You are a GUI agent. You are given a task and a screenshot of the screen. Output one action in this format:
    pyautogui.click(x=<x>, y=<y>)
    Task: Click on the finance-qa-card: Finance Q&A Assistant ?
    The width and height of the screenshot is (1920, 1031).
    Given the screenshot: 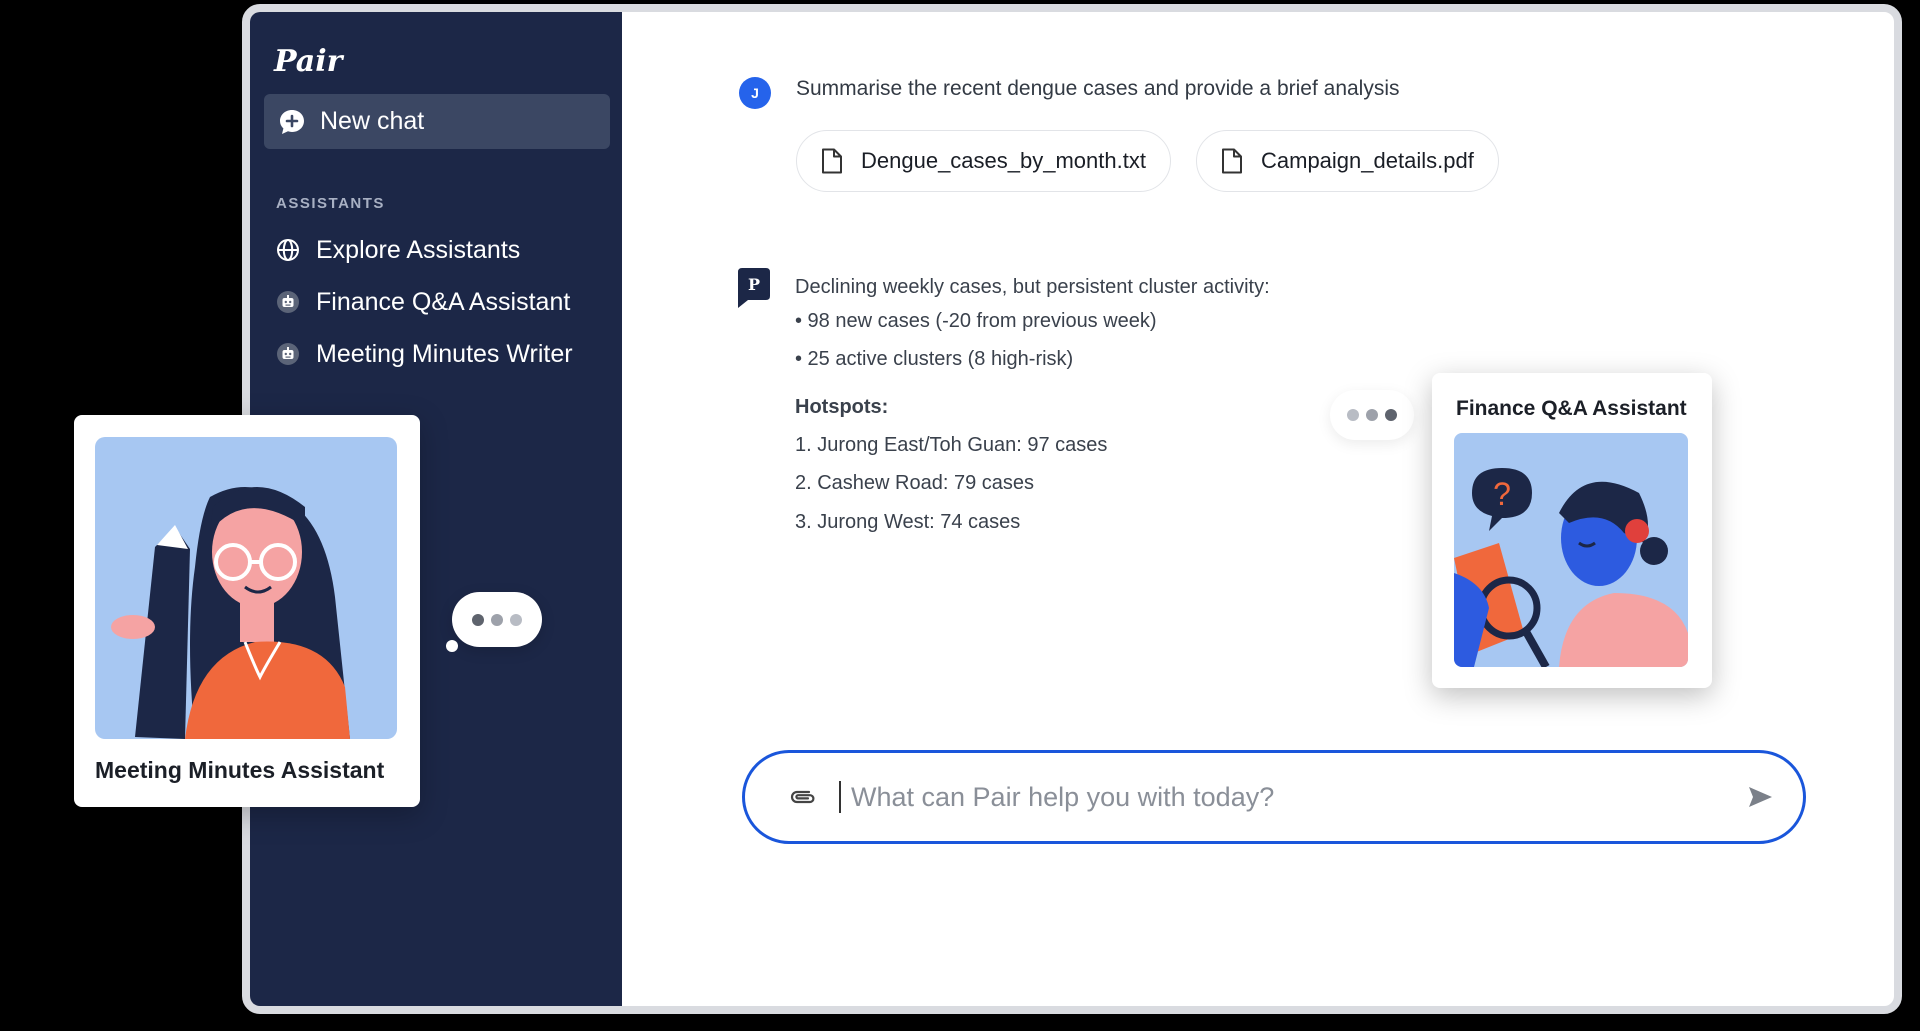 What is the action you would take?
    pyautogui.click(x=1572, y=530)
    